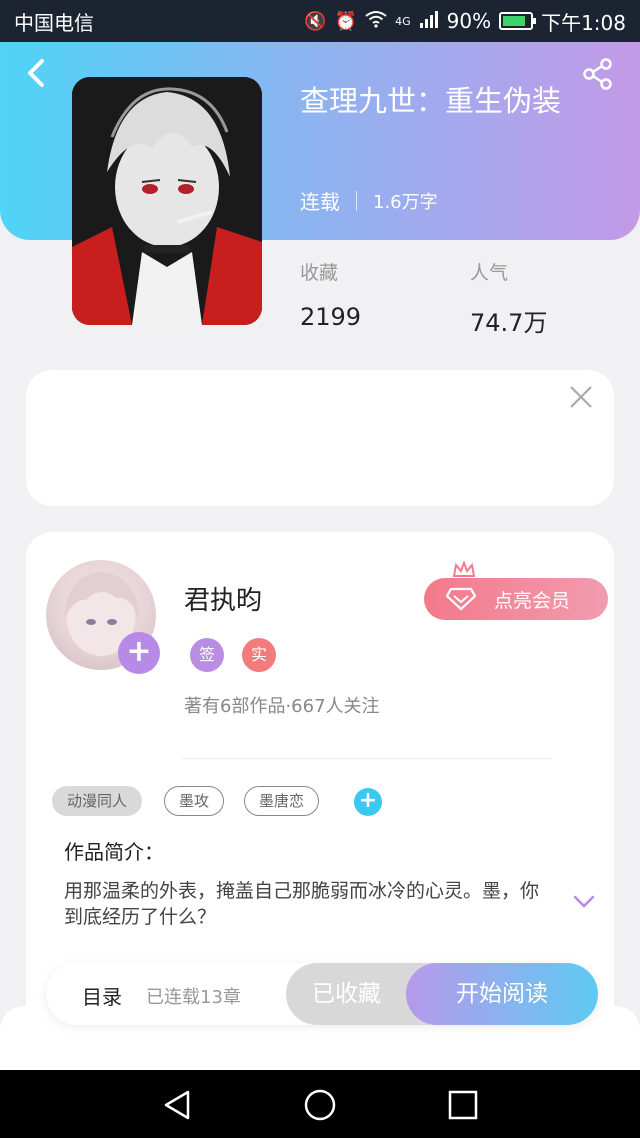  Describe the element at coordinates (369, 200) in the screenshot. I see `book-meta: 连载 1.6万字` at that location.